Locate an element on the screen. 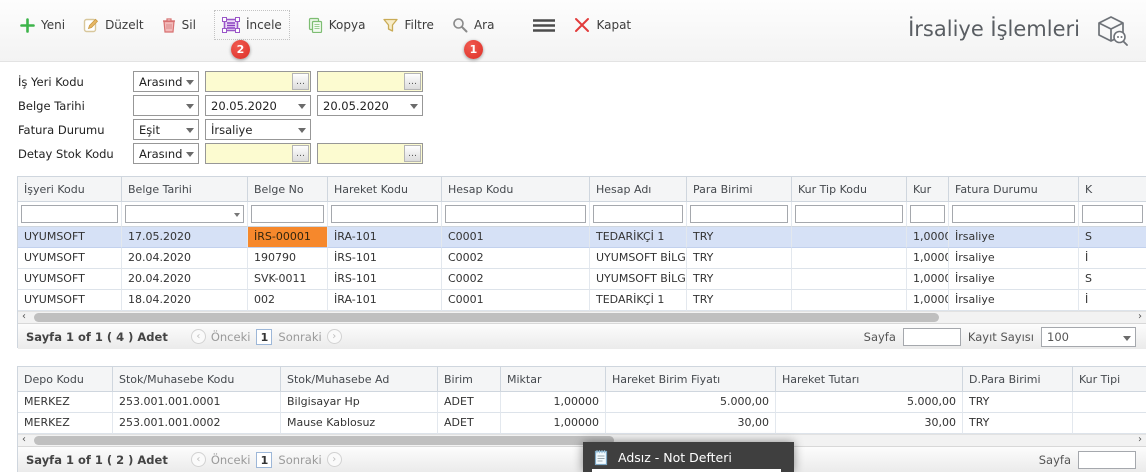 The image size is (1146, 472). column-header-hesap-ad: Hesap Adı is located at coordinates (638, 189).